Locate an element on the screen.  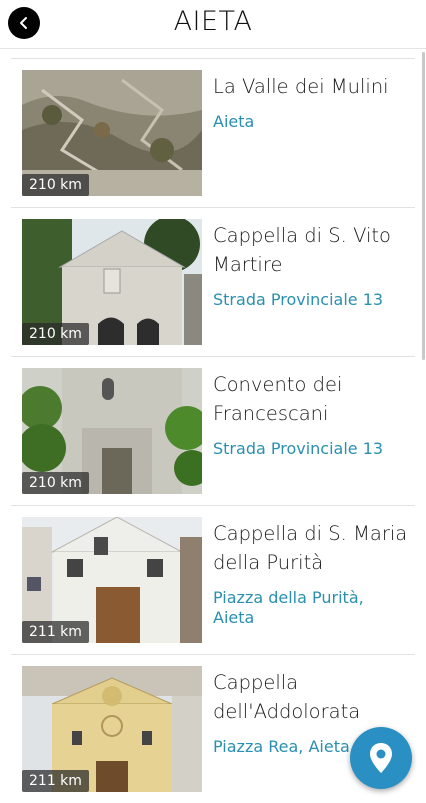
page-title: AIETA is located at coordinates (213, 21).